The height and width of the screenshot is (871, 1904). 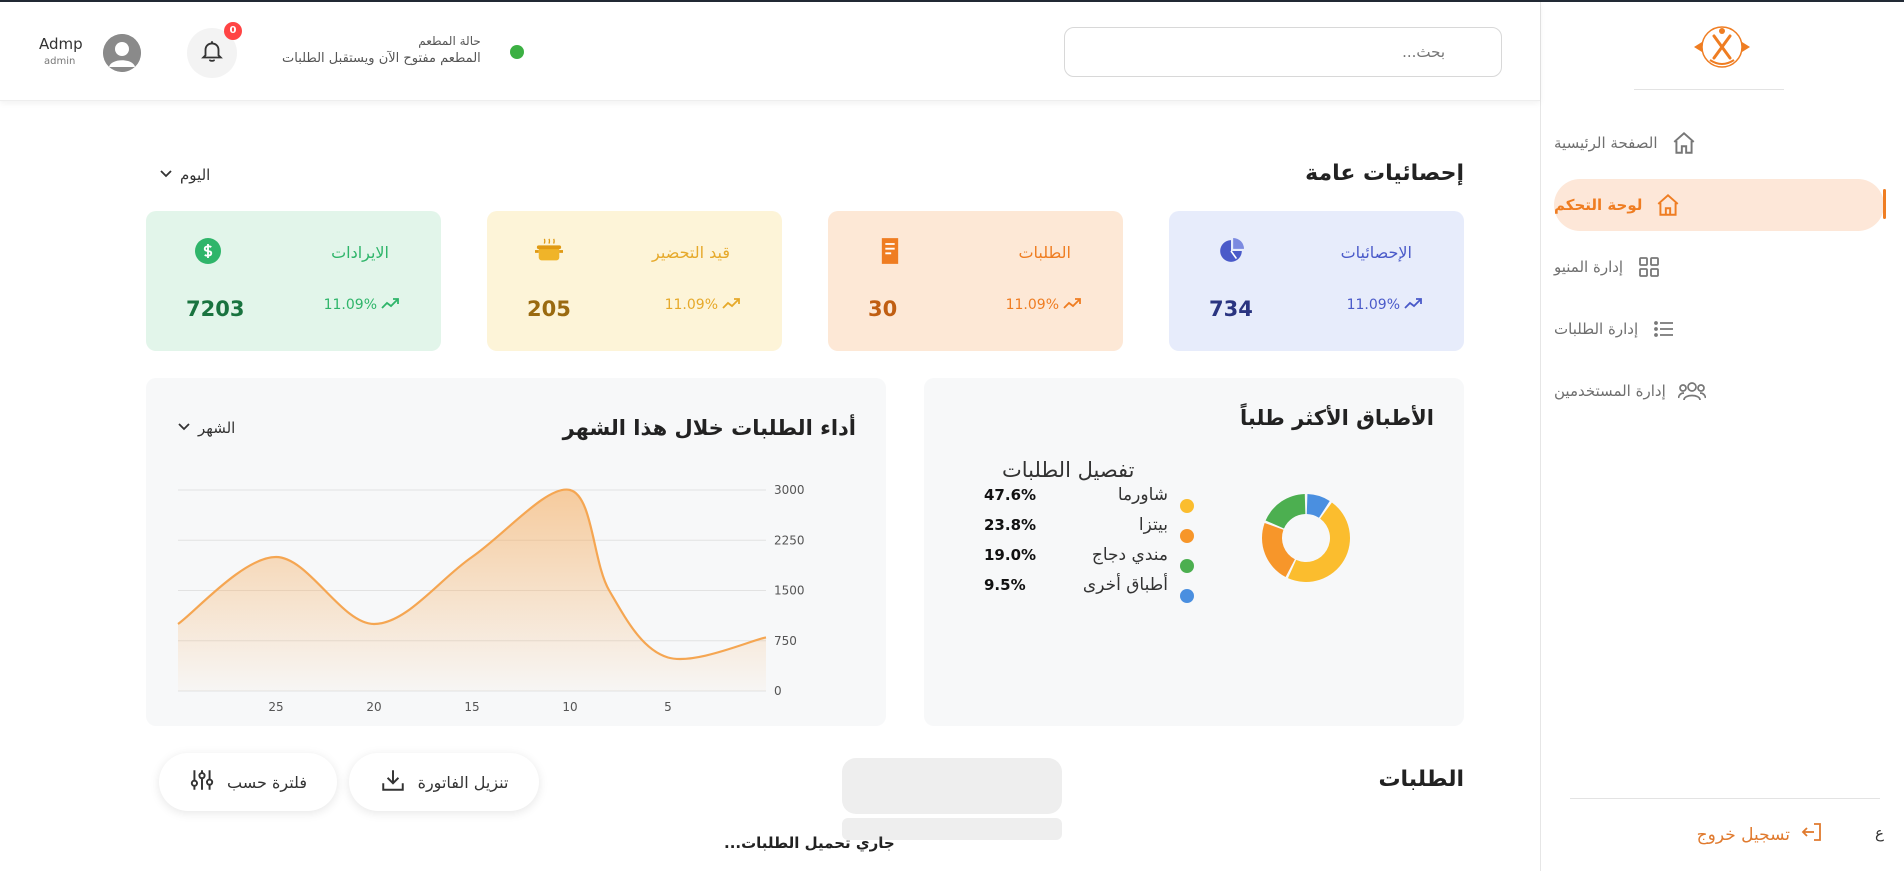 I want to click on grid-icon, so click(x=1649, y=267).